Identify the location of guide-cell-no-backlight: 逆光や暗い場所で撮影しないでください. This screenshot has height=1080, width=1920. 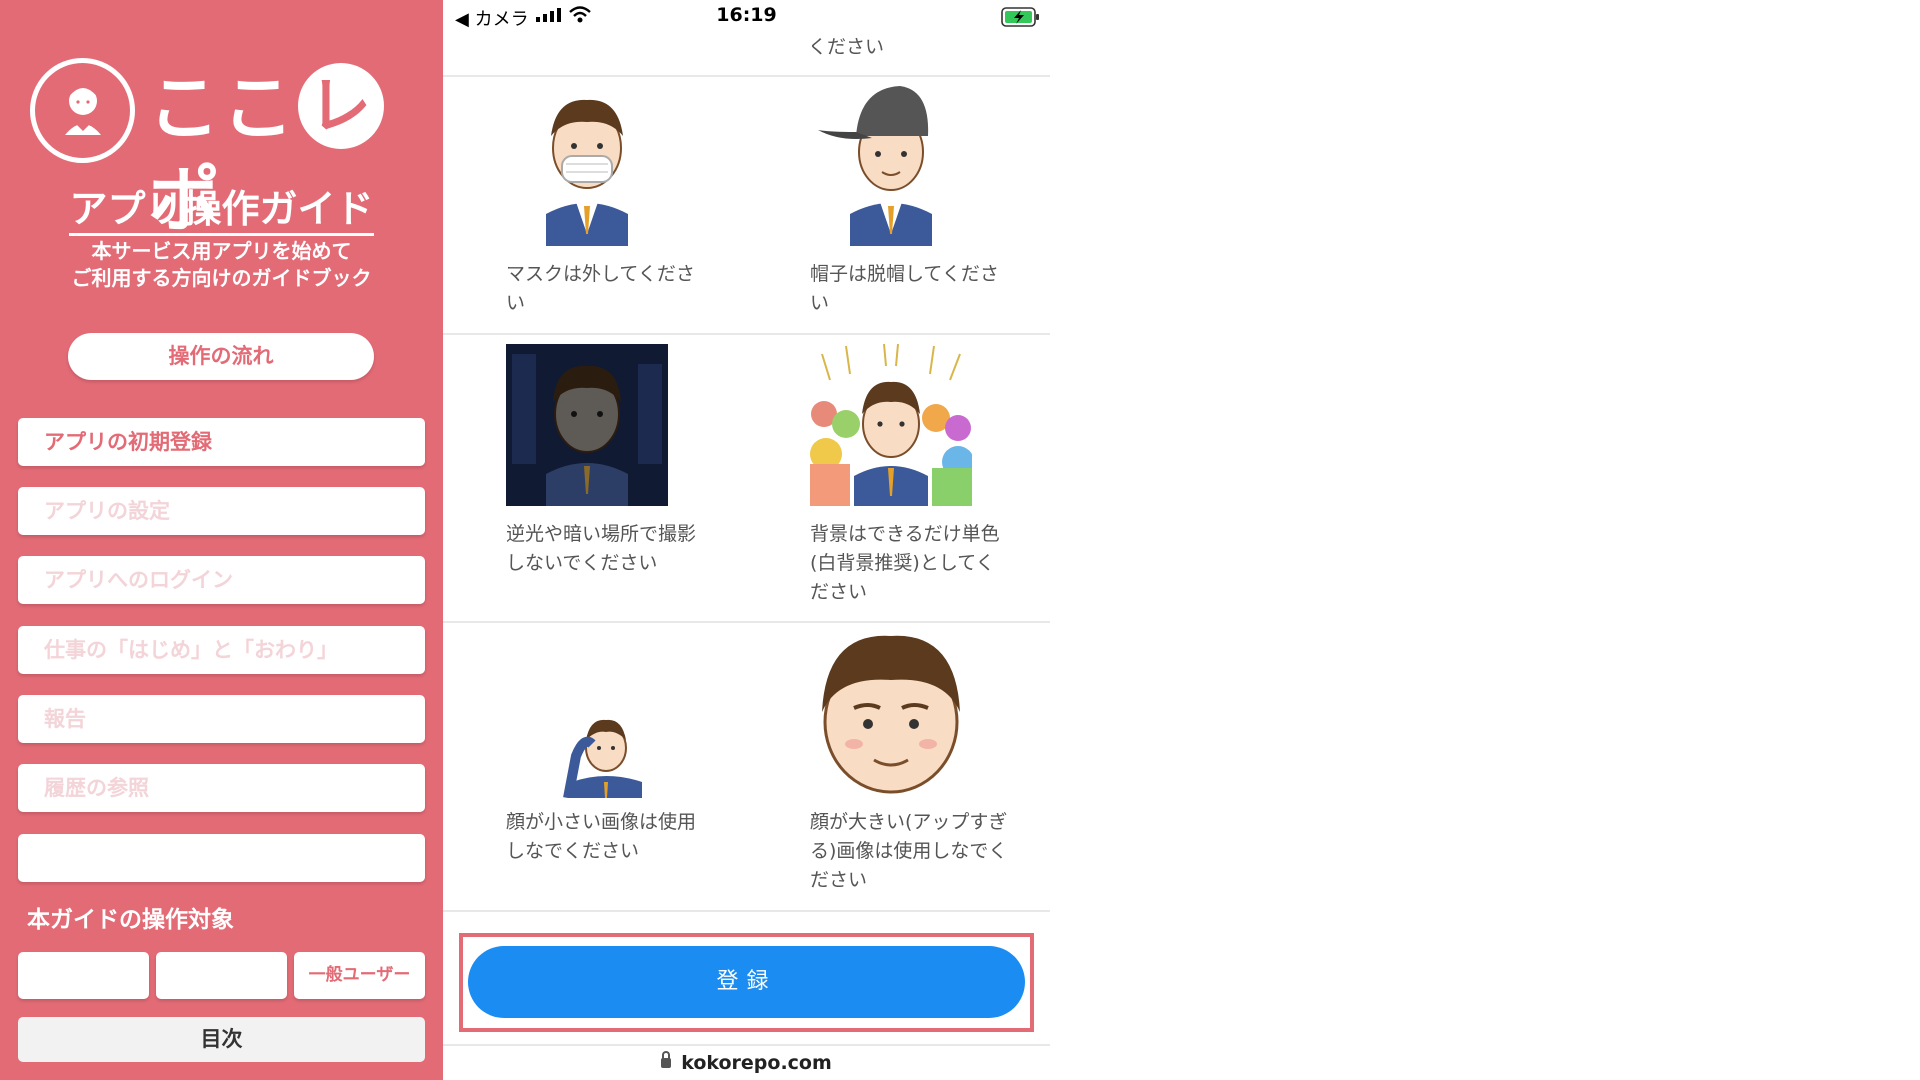
(631, 474).